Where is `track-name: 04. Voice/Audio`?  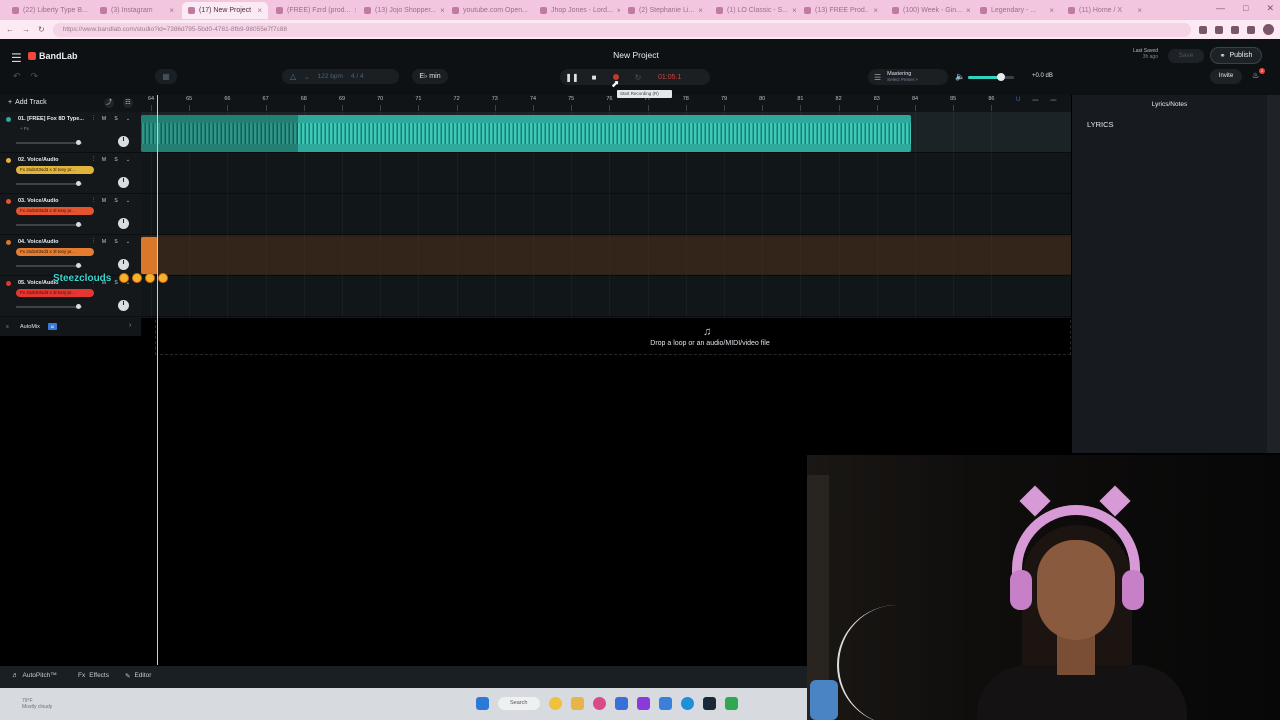 track-name: 04. Voice/Audio is located at coordinates (54, 242).